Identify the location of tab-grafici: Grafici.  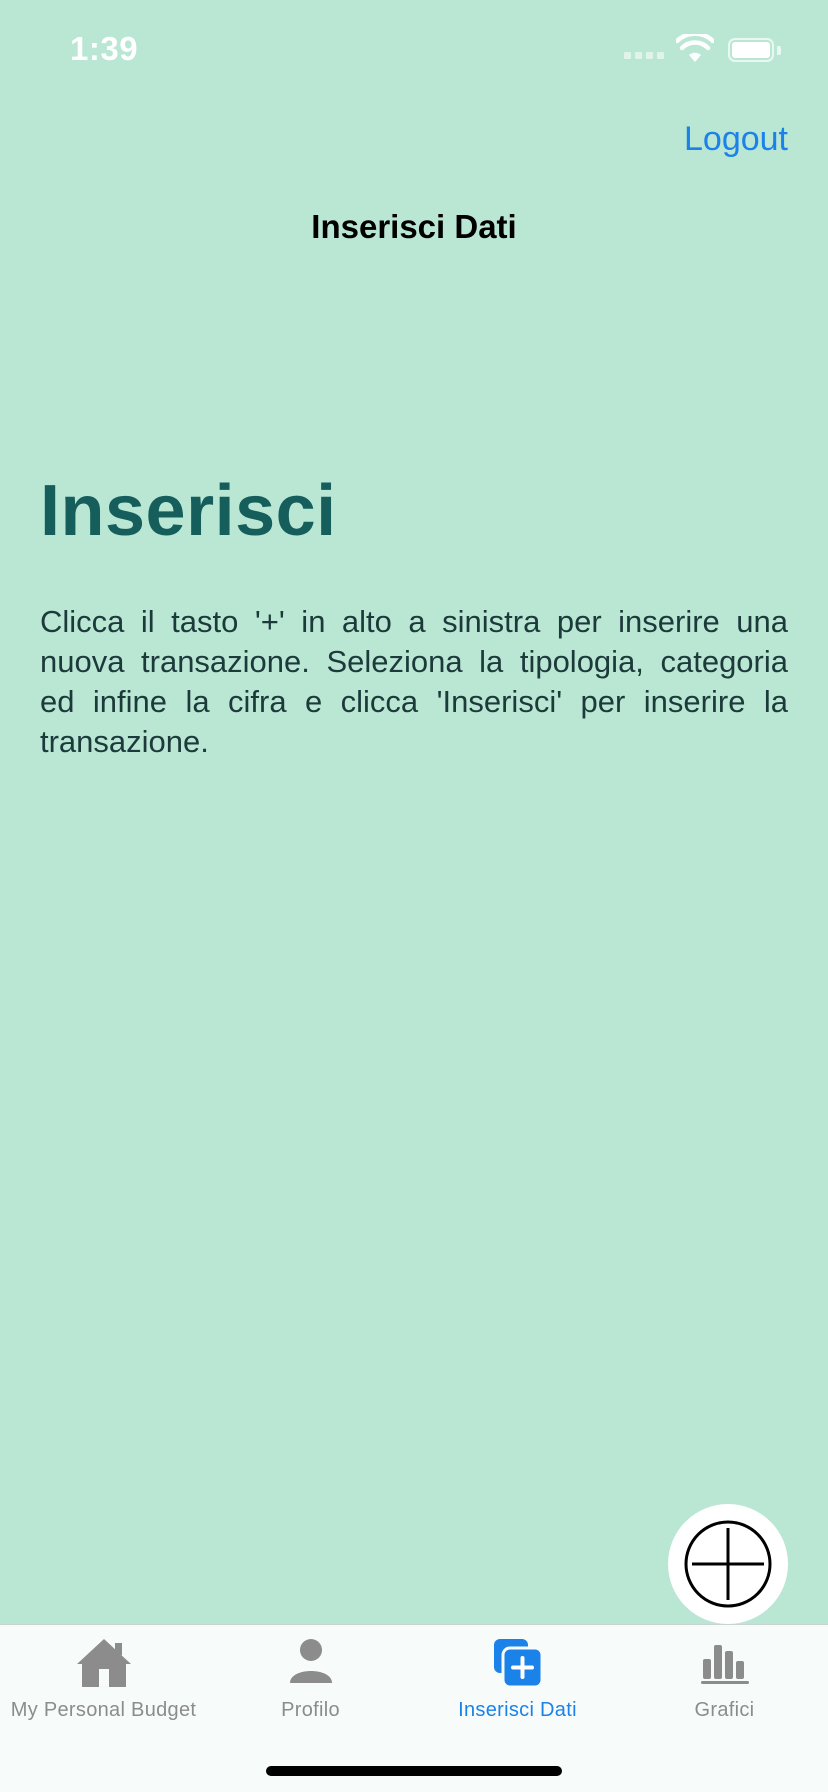
(724, 1680).